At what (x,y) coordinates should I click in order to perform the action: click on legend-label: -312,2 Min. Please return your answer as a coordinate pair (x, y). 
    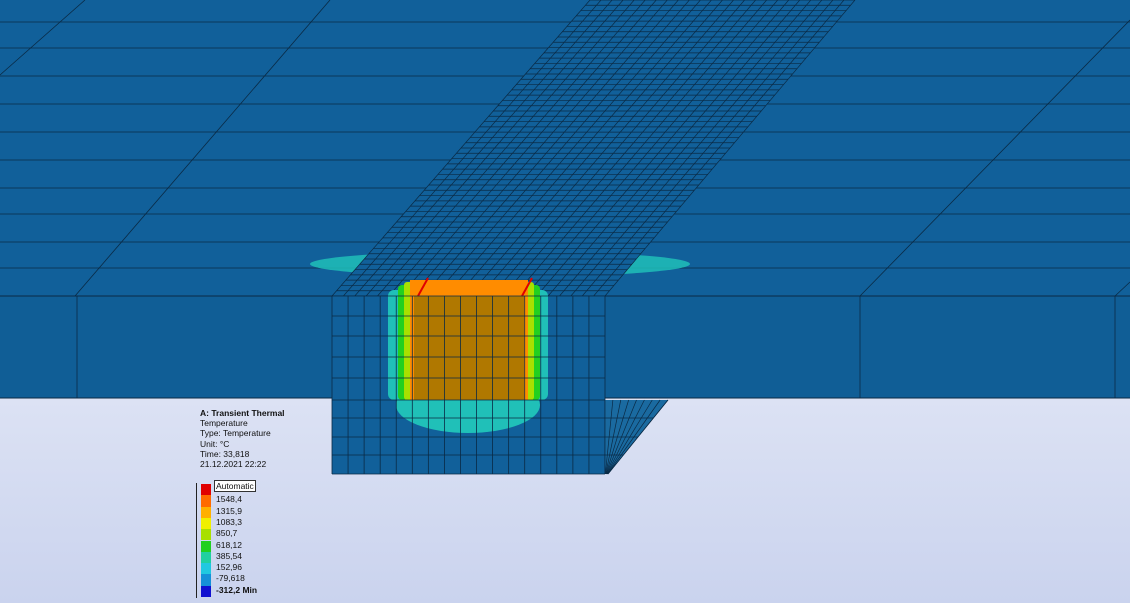
    Looking at the image, I should click on (237, 589).